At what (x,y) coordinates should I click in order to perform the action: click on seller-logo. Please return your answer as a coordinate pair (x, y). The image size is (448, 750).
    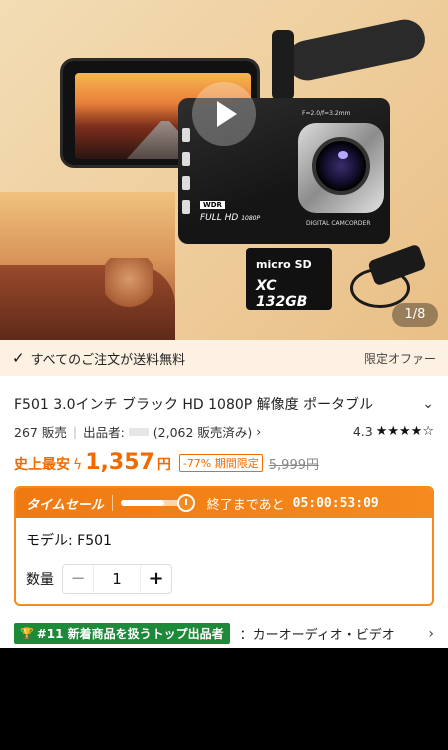
    Looking at the image, I should click on (138, 431).